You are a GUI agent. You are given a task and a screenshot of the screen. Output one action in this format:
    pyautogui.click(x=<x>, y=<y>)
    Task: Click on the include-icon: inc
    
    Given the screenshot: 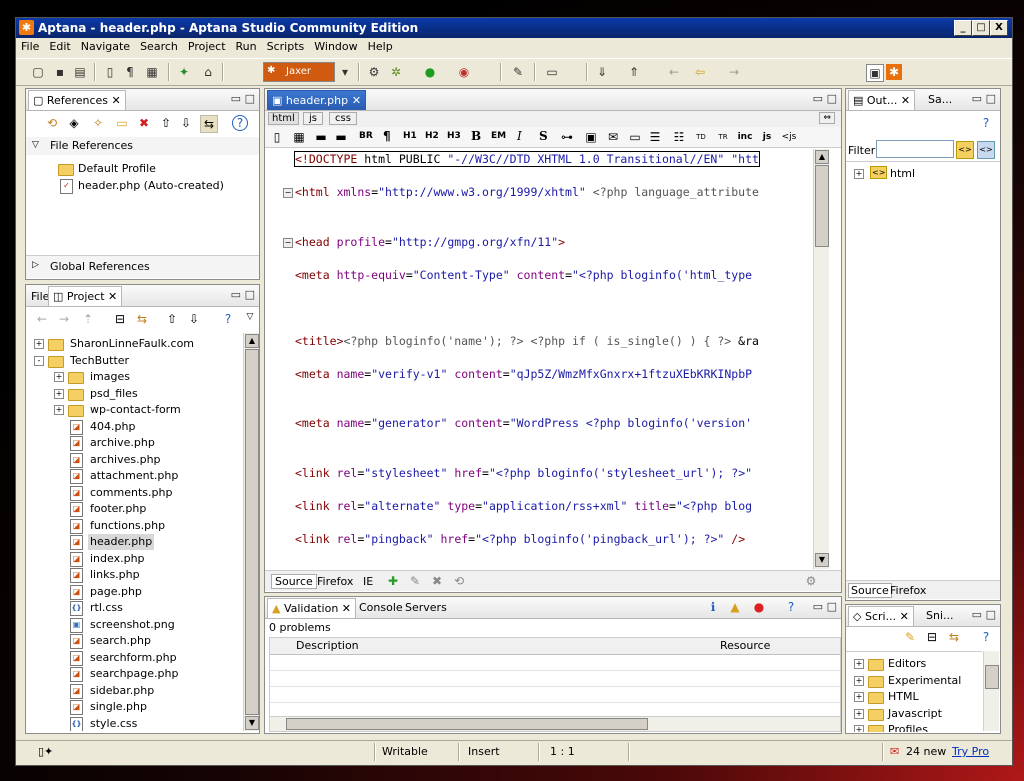 What is the action you would take?
    pyautogui.click(x=745, y=137)
    